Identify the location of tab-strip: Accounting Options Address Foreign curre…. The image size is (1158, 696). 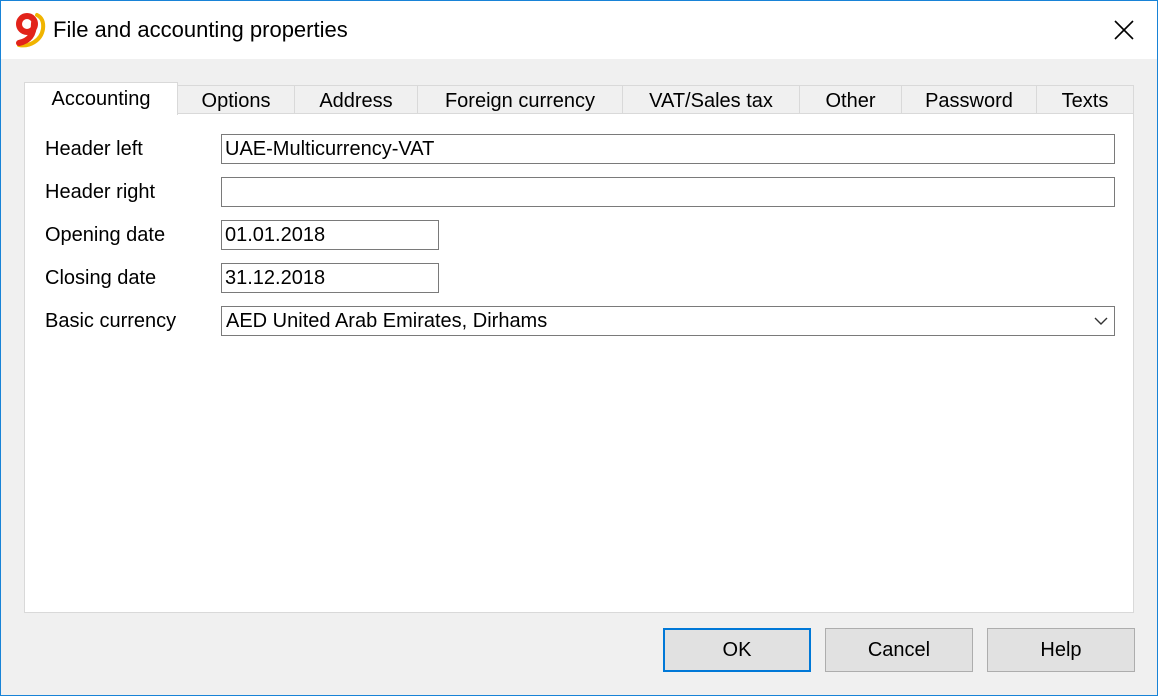
(579, 98).